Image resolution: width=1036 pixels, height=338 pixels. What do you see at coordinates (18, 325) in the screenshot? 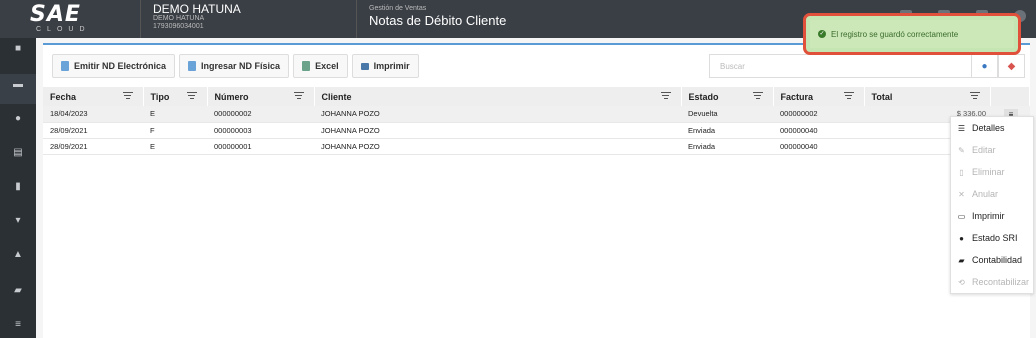
I see `report-icon: ≡` at bounding box center [18, 325].